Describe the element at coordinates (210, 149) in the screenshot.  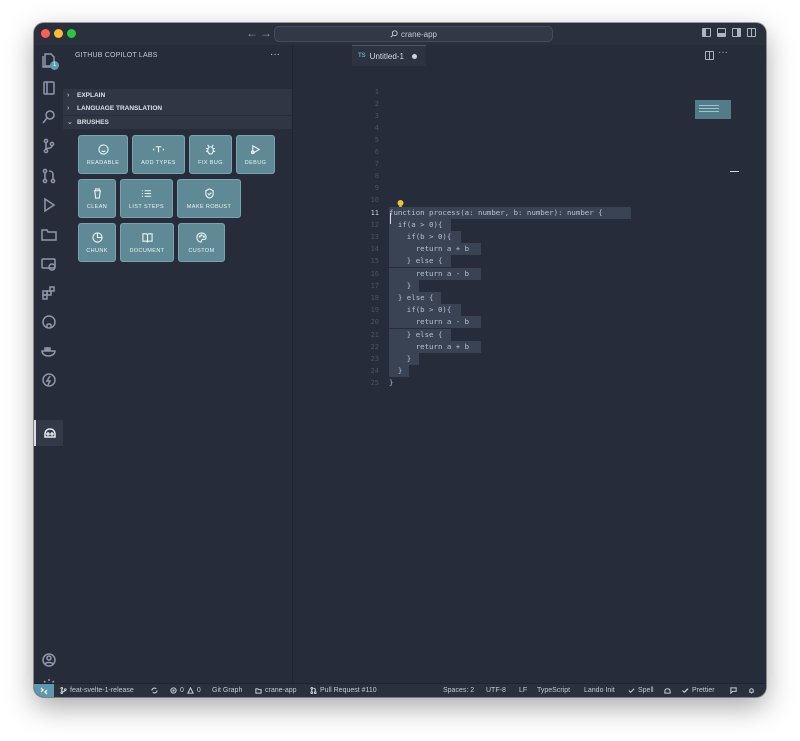
I see `bug-icon` at that location.